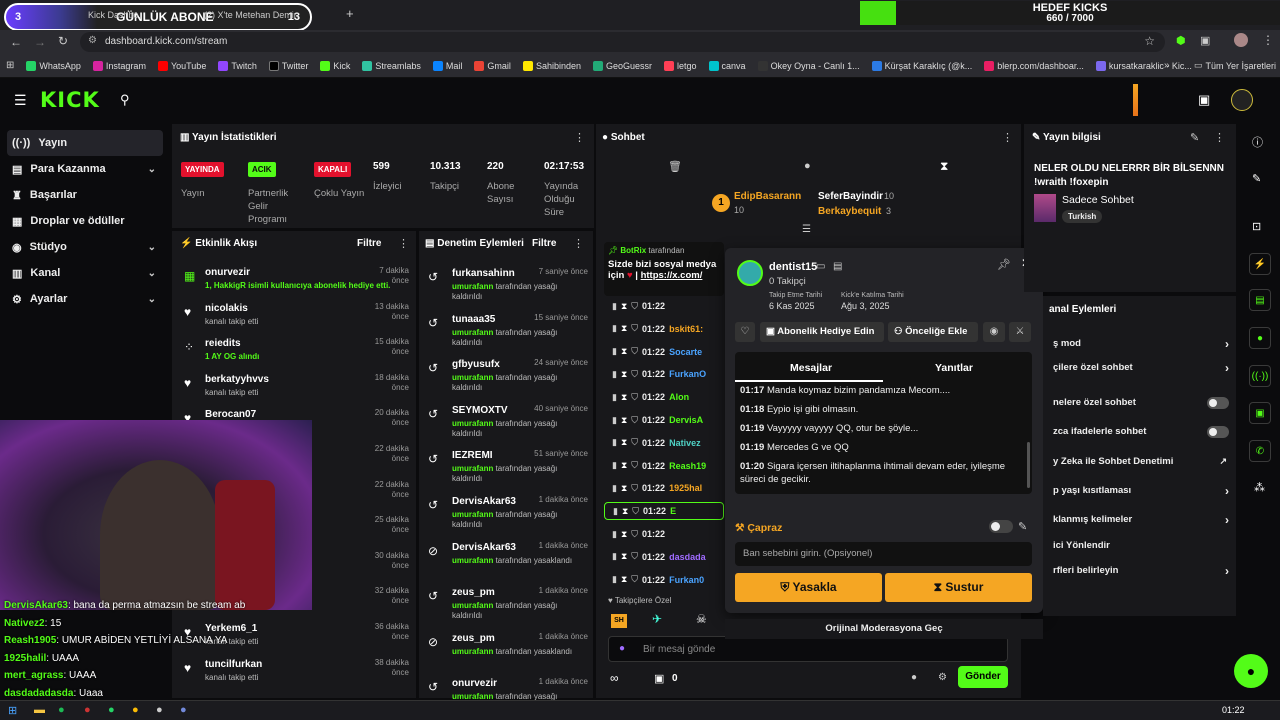 The width and height of the screenshot is (1280, 720). Describe the element at coordinates (1241, 40) in the screenshot. I see `profile-avatar` at that location.